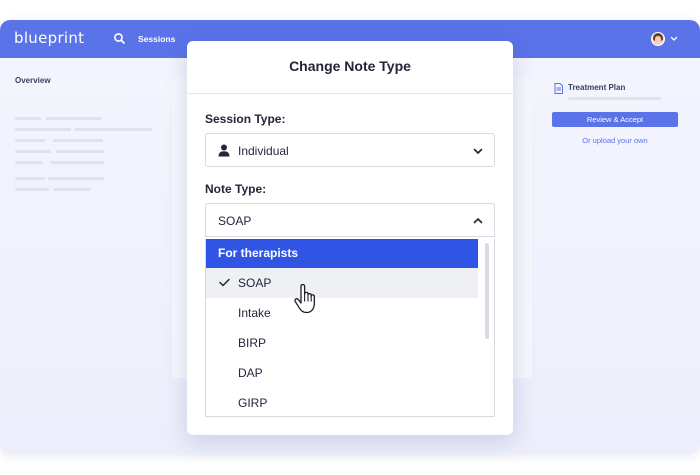 The image size is (700, 475). What do you see at coordinates (615, 119) in the screenshot?
I see `review-accept-button: Review & Accept` at bounding box center [615, 119].